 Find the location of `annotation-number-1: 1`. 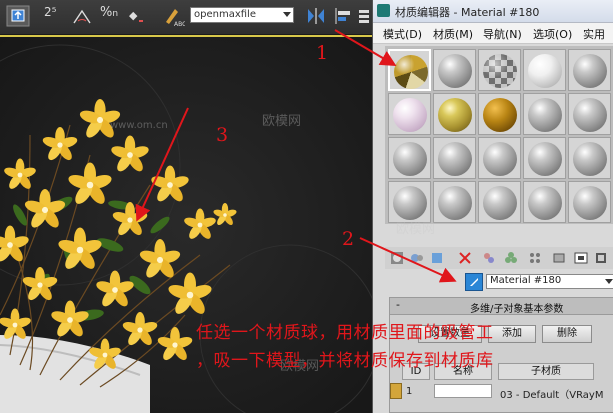

annotation-number-1: 1 is located at coordinates (322, 53).